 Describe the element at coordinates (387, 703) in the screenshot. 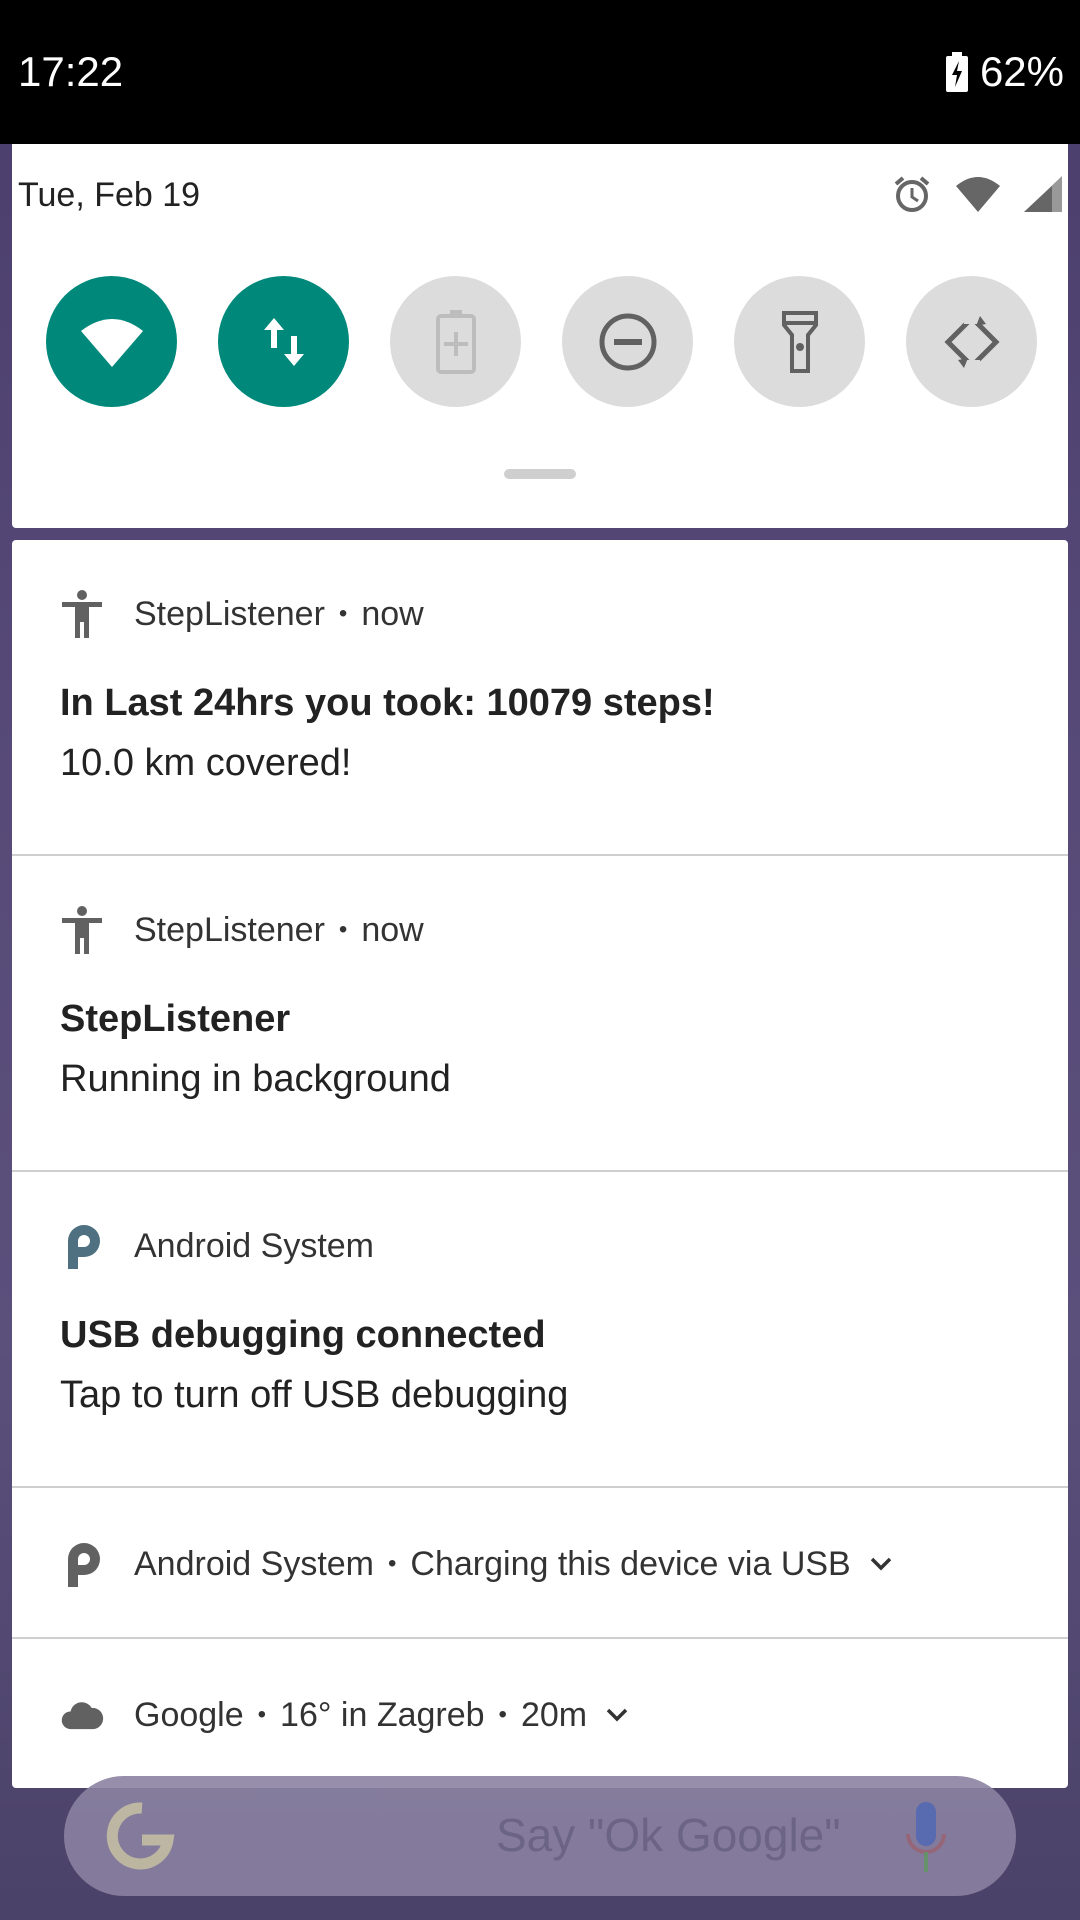

I see `notification-title: In Last 24hrs you took: 10079 steps!` at that location.